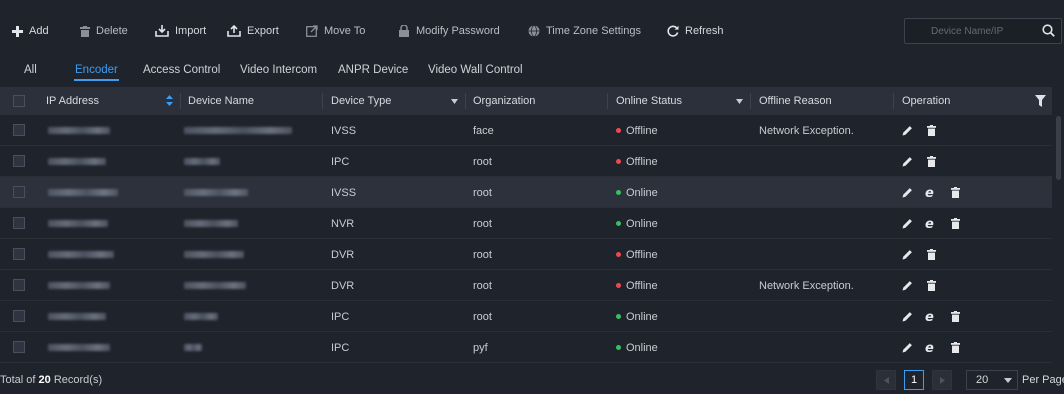 This screenshot has width=1064, height=394. Describe the element at coordinates (1043, 380) in the screenshot. I see `per-page-label: Per Page` at that location.